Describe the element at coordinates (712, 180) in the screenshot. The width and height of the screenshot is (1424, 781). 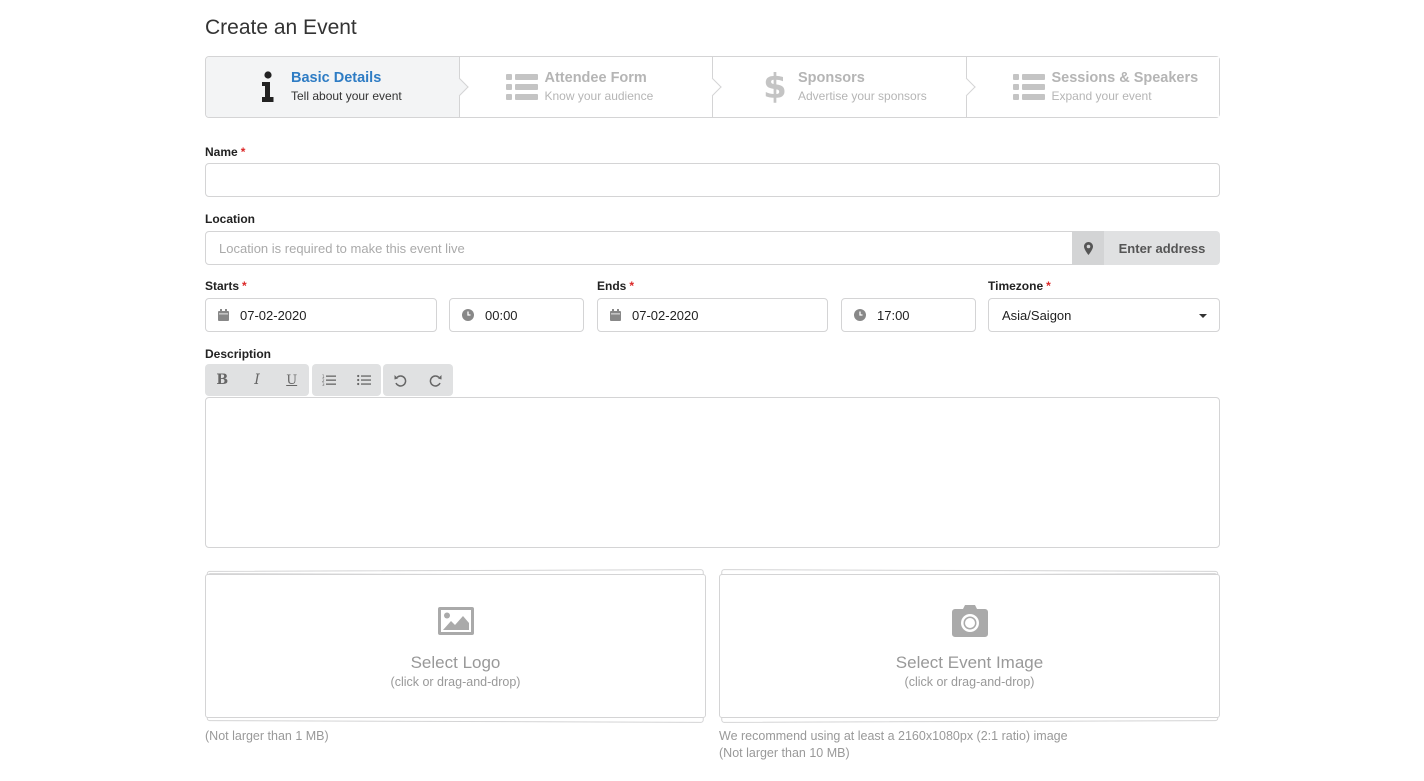
I see `name-input` at that location.